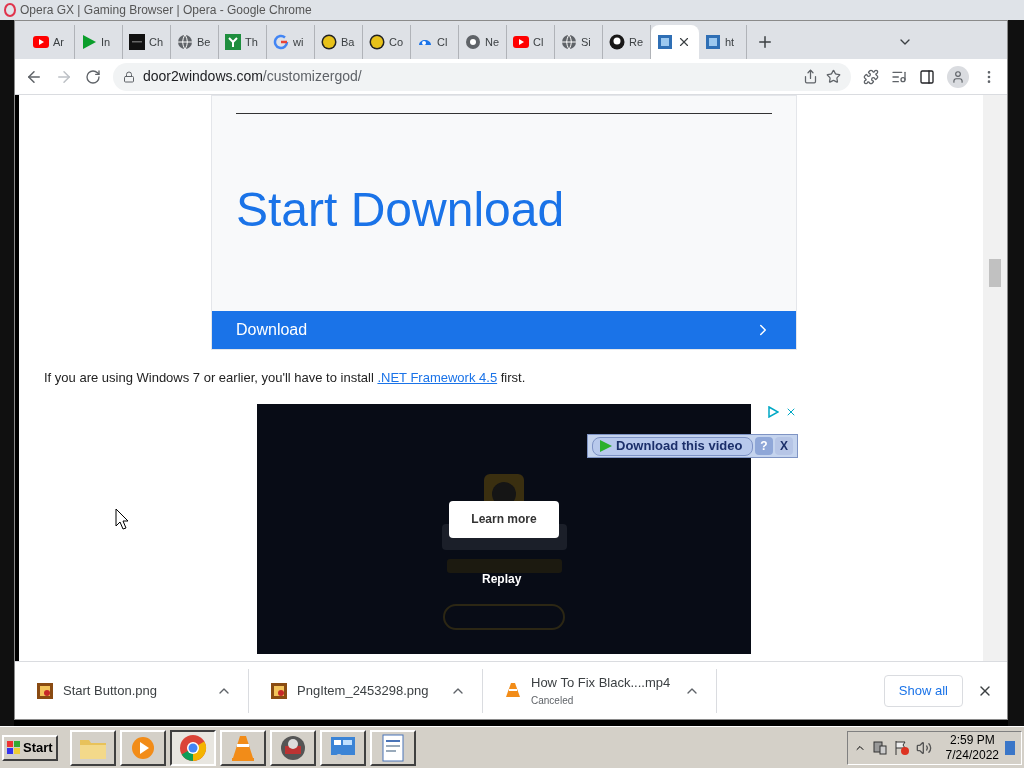 The image size is (1024, 768). Describe the element at coordinates (601, 683) in the screenshot. I see `file-name: How To Fix Black....mp4` at that location.